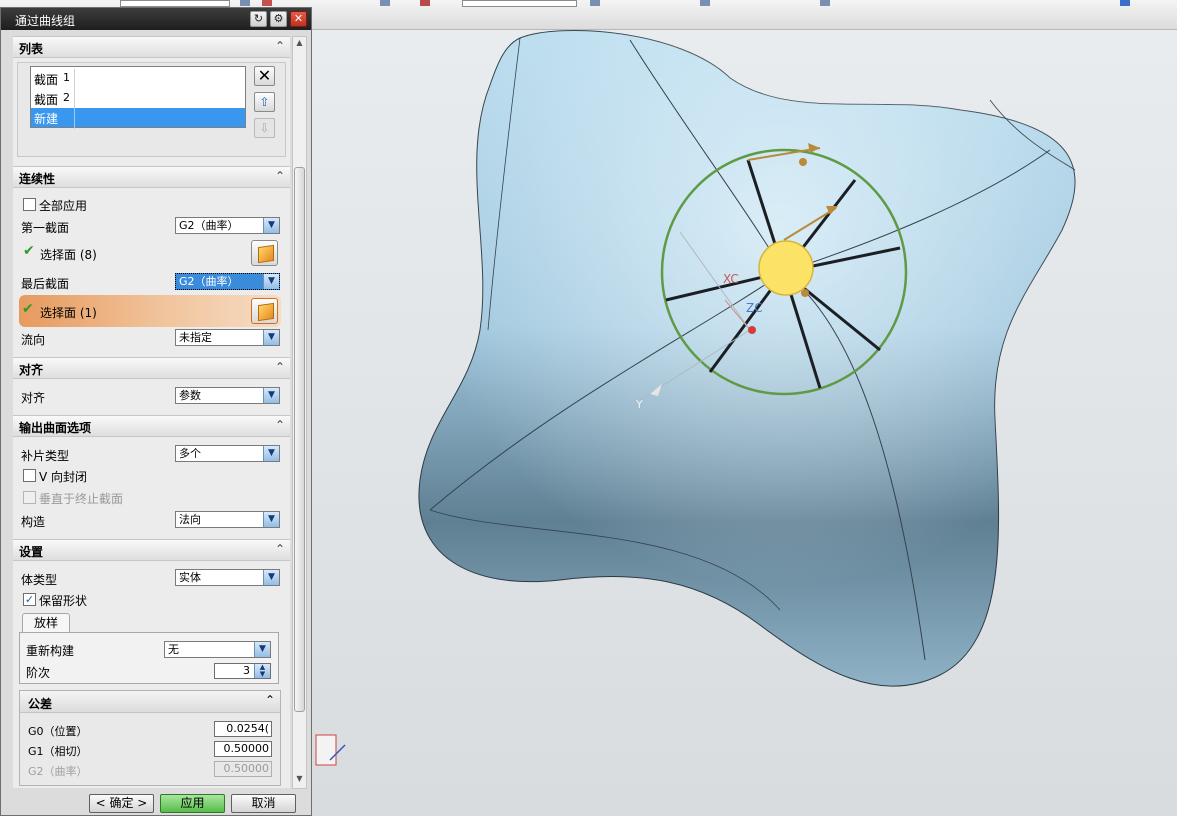 This screenshot has width=1177, height=816. What do you see at coordinates (40, 704) in the screenshot?
I see `section-title: 公差` at bounding box center [40, 704].